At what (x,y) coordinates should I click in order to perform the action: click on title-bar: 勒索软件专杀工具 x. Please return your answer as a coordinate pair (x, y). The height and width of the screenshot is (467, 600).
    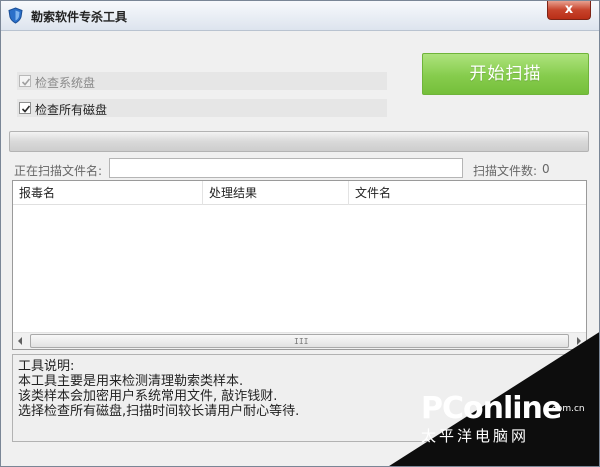
    Looking at the image, I should click on (300, 16).